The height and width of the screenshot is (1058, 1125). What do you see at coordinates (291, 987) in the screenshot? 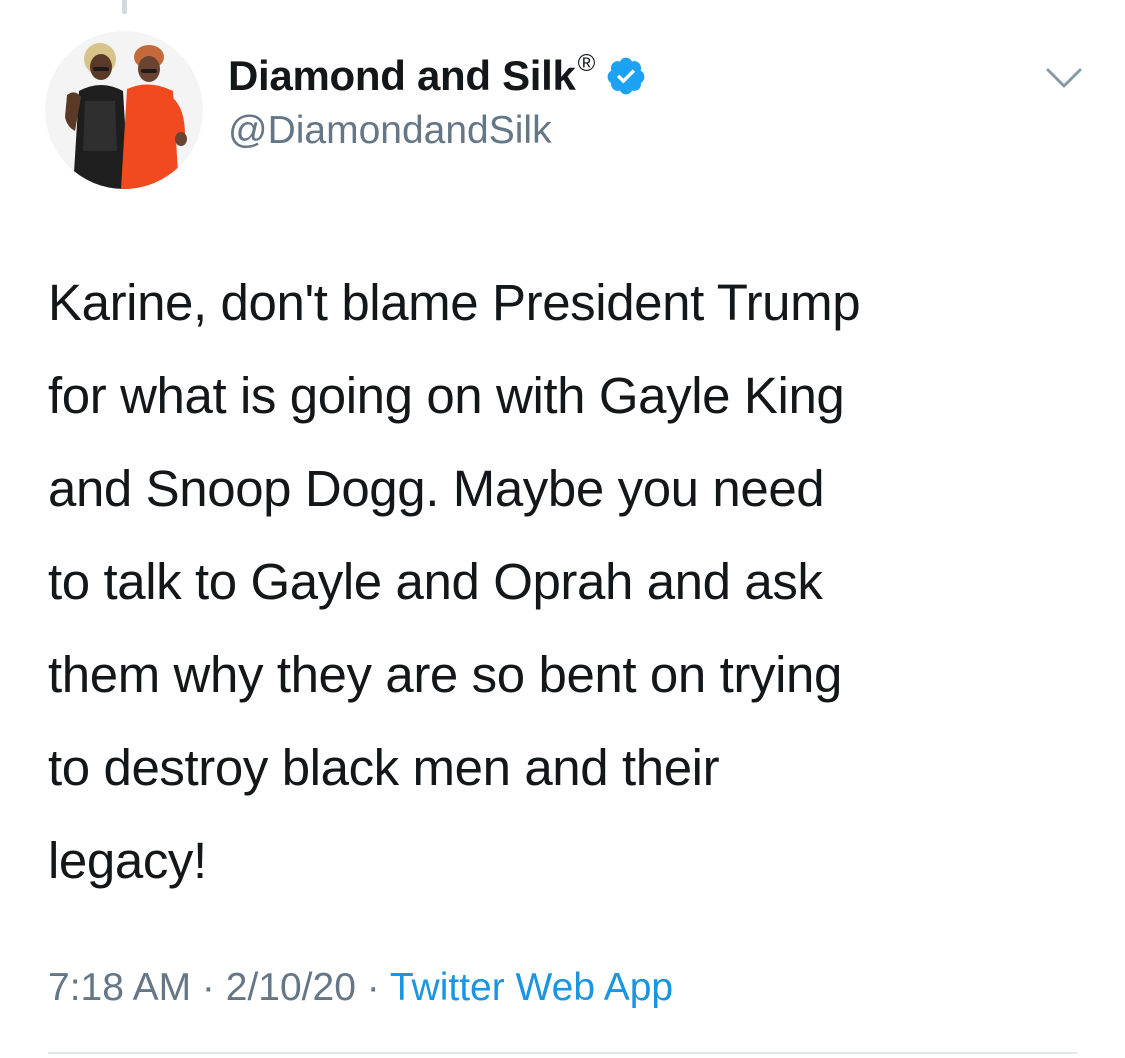
I see `tweet-date: 2/10/20` at bounding box center [291, 987].